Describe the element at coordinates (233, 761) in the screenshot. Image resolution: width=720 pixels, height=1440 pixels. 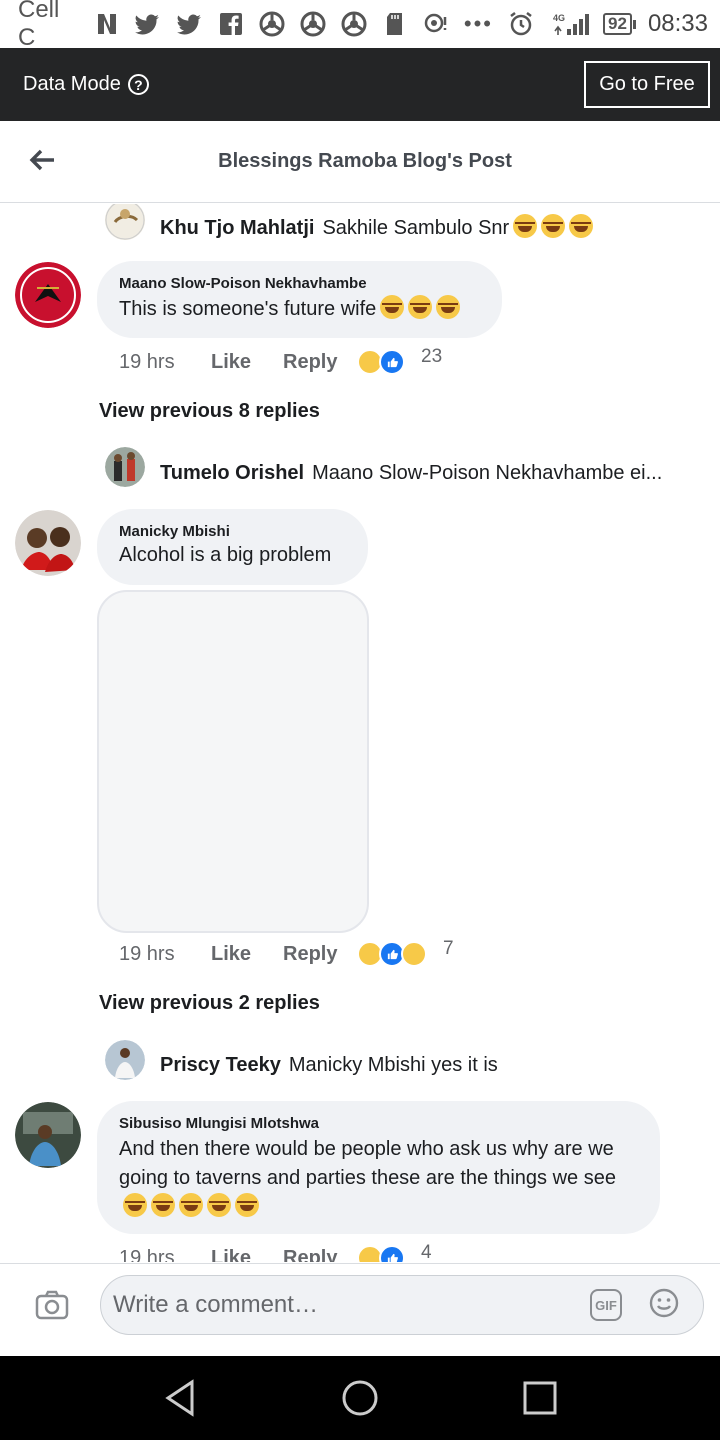
I see `comment-attachment` at that location.